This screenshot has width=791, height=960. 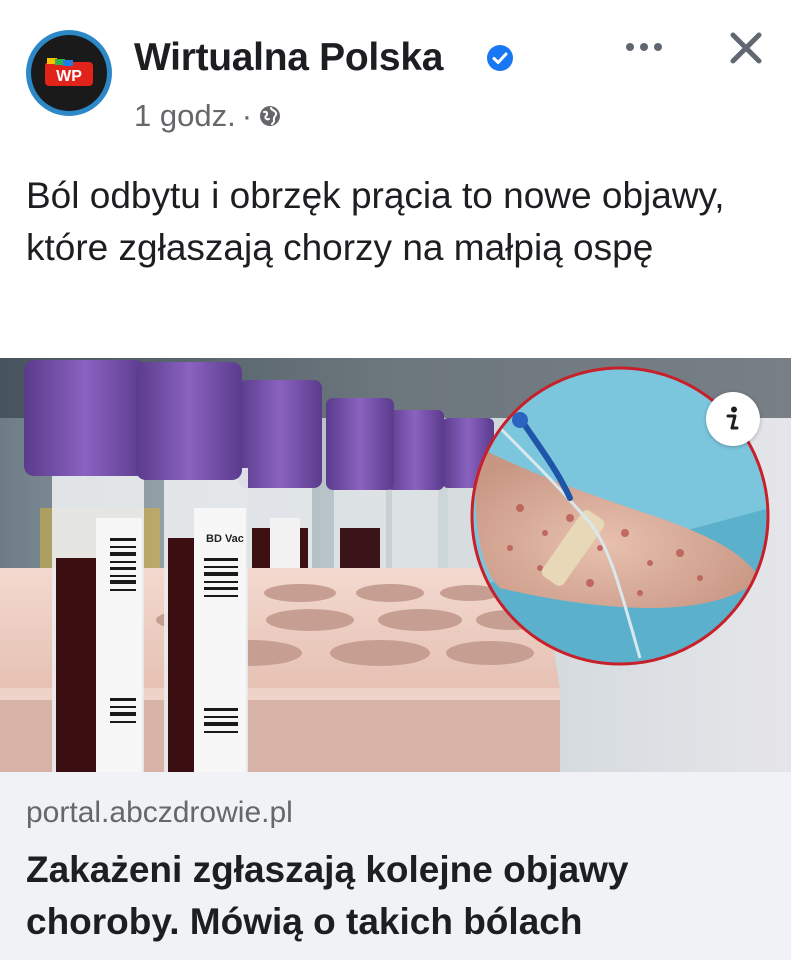 I want to click on close-icon, so click(x=746, y=48).